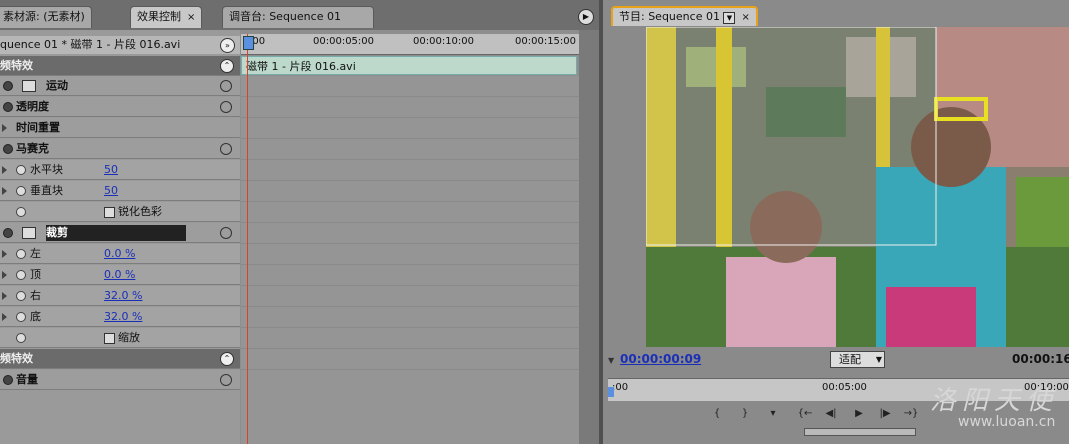 Image resolution: width=1069 pixels, height=444 pixels. What do you see at coordinates (285, 16) in the screenshot?
I see `tab-audio-mixer-label: 调音台: Sequence 01` at bounding box center [285, 16].